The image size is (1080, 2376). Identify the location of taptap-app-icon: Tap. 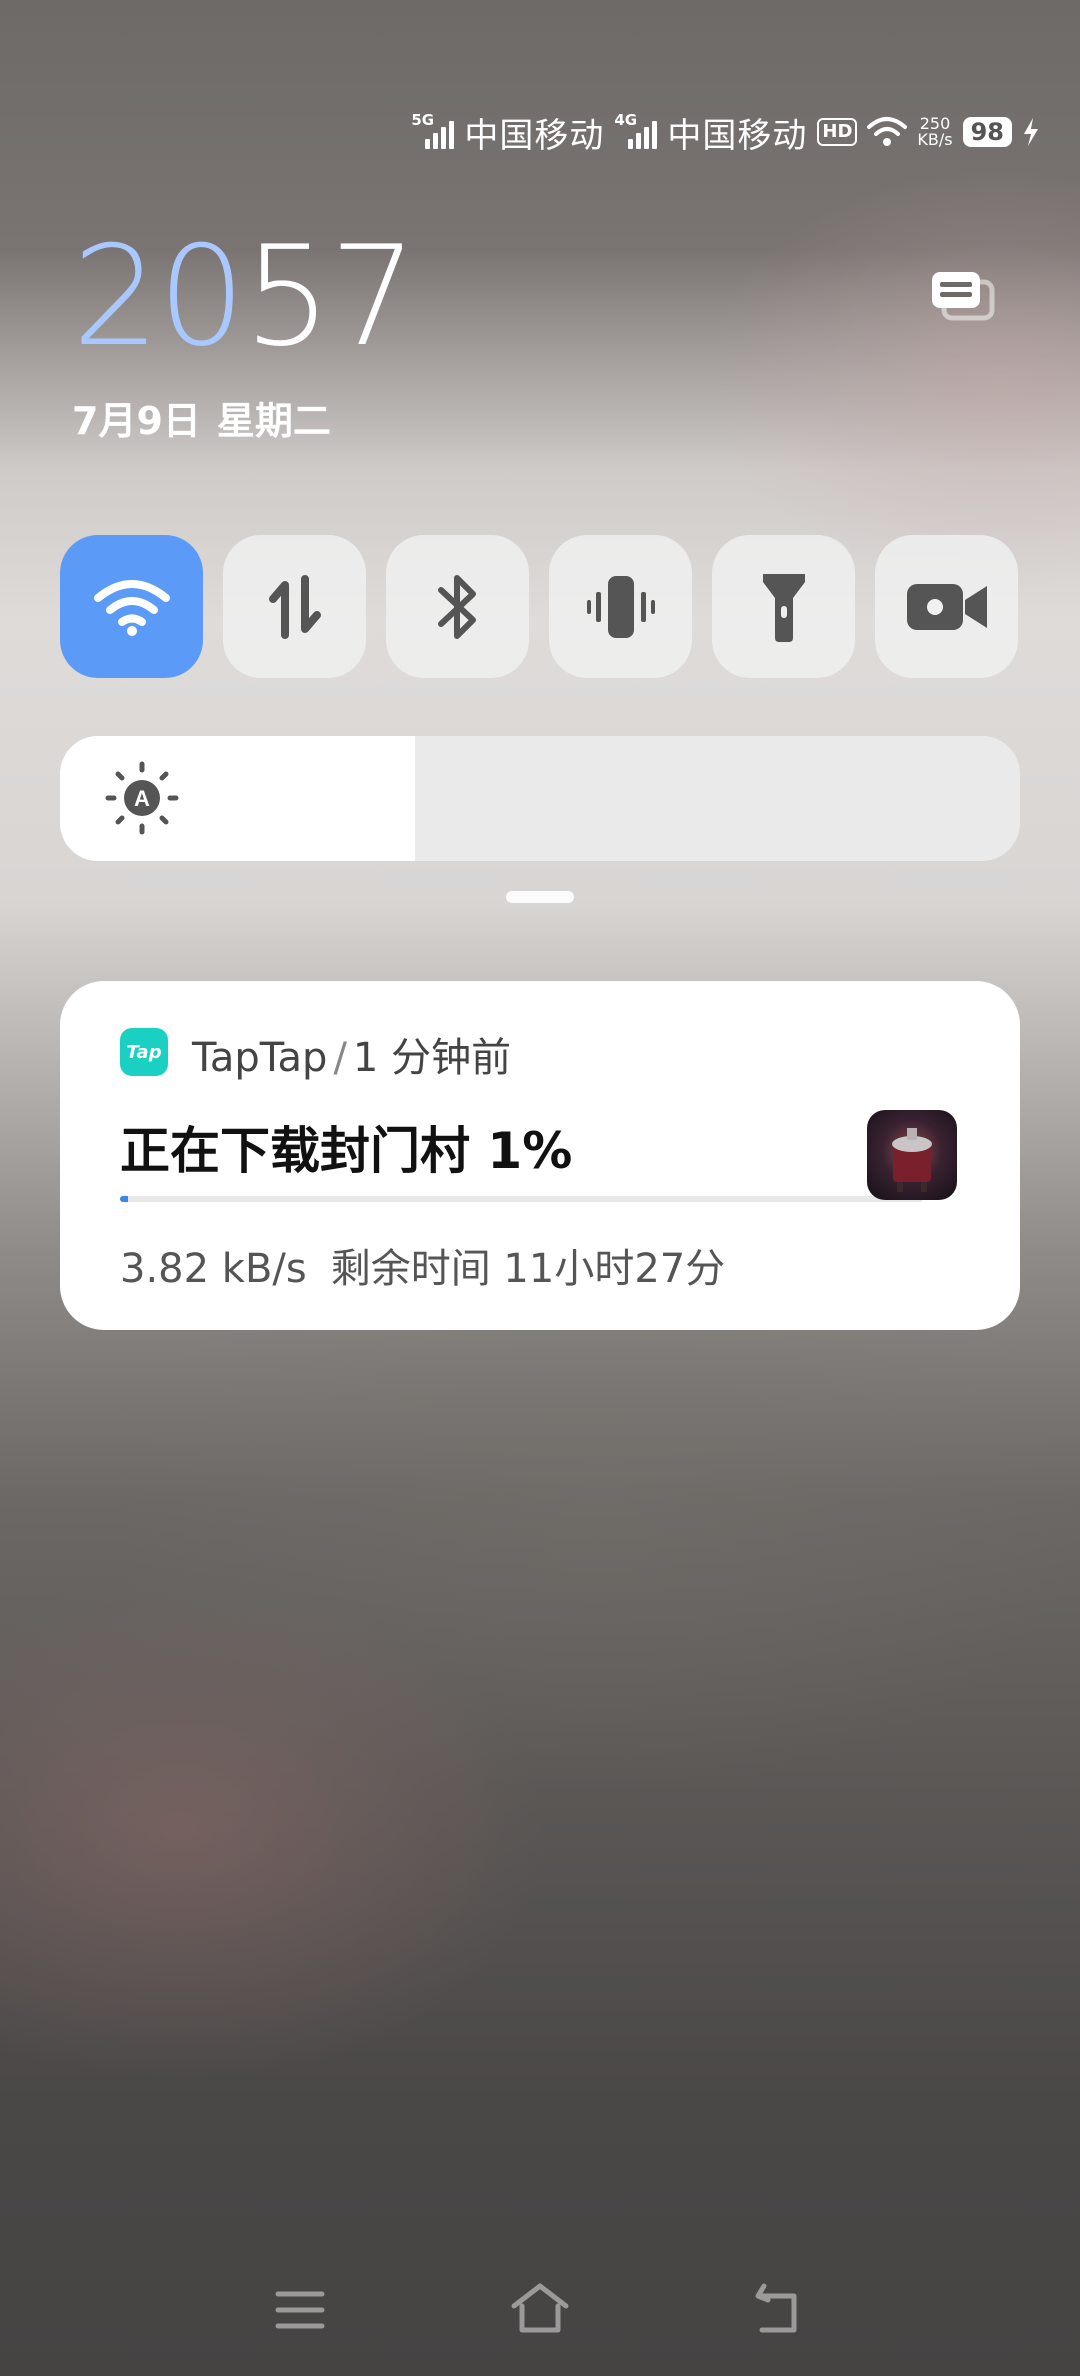
(144, 1052).